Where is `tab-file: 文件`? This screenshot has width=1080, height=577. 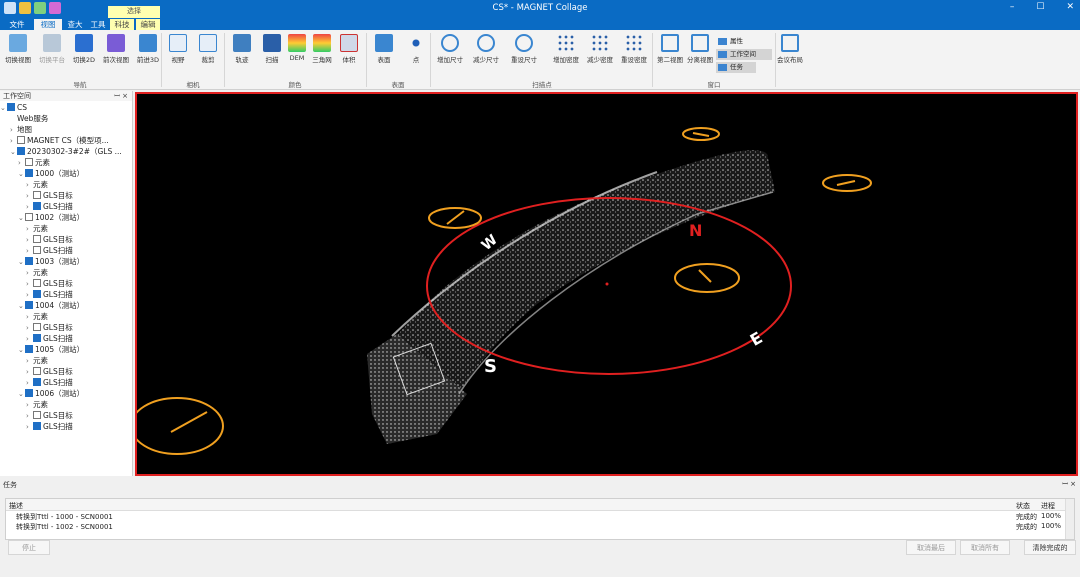
tab-file: 文件 is located at coordinates (17, 24).